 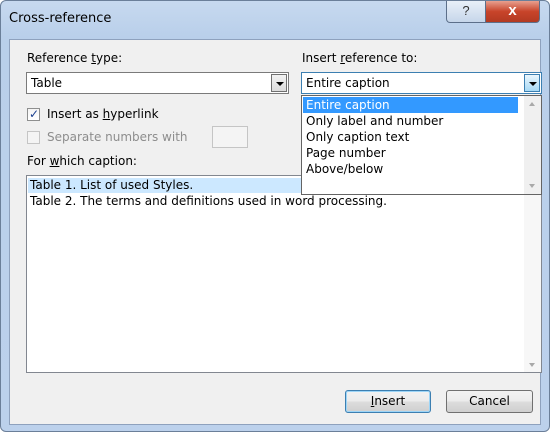 What do you see at coordinates (157, 83) in the screenshot?
I see `reference-type-select: Table` at bounding box center [157, 83].